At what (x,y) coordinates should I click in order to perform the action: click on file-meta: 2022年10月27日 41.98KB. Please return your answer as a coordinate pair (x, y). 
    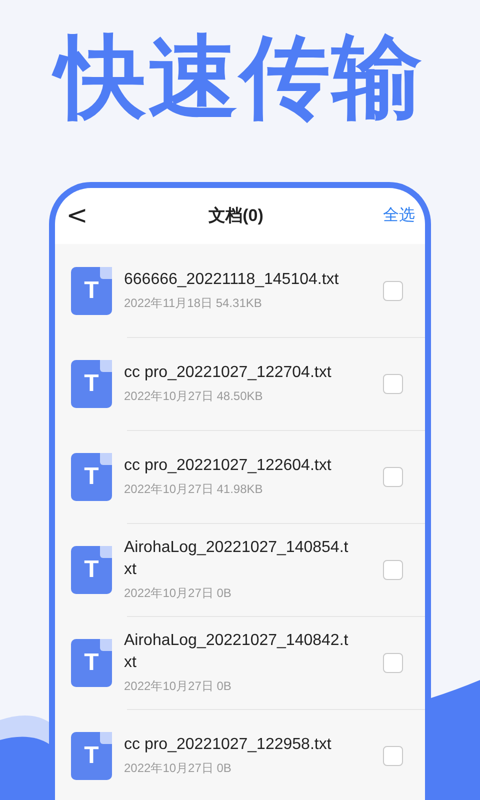
    Looking at the image, I should click on (194, 489).